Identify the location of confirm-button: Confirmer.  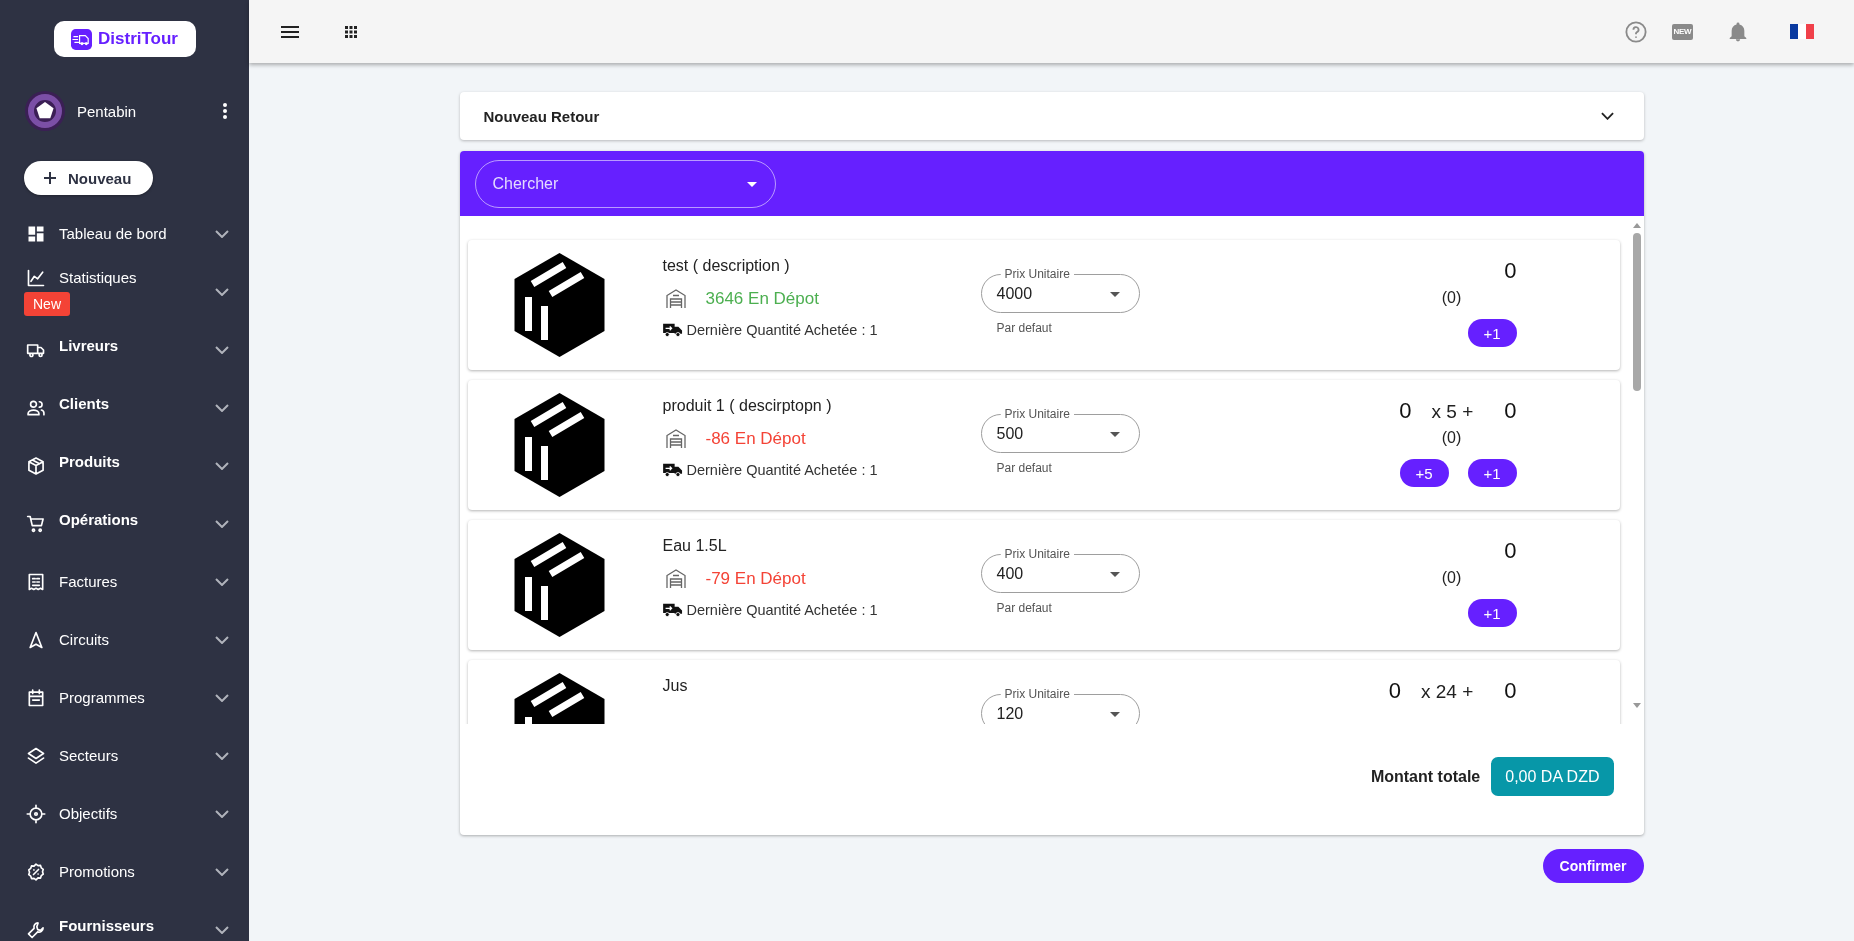
(1593, 866).